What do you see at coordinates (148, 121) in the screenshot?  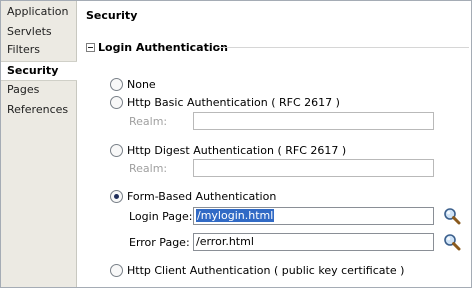 I see `basic-realm-label: Realm:` at bounding box center [148, 121].